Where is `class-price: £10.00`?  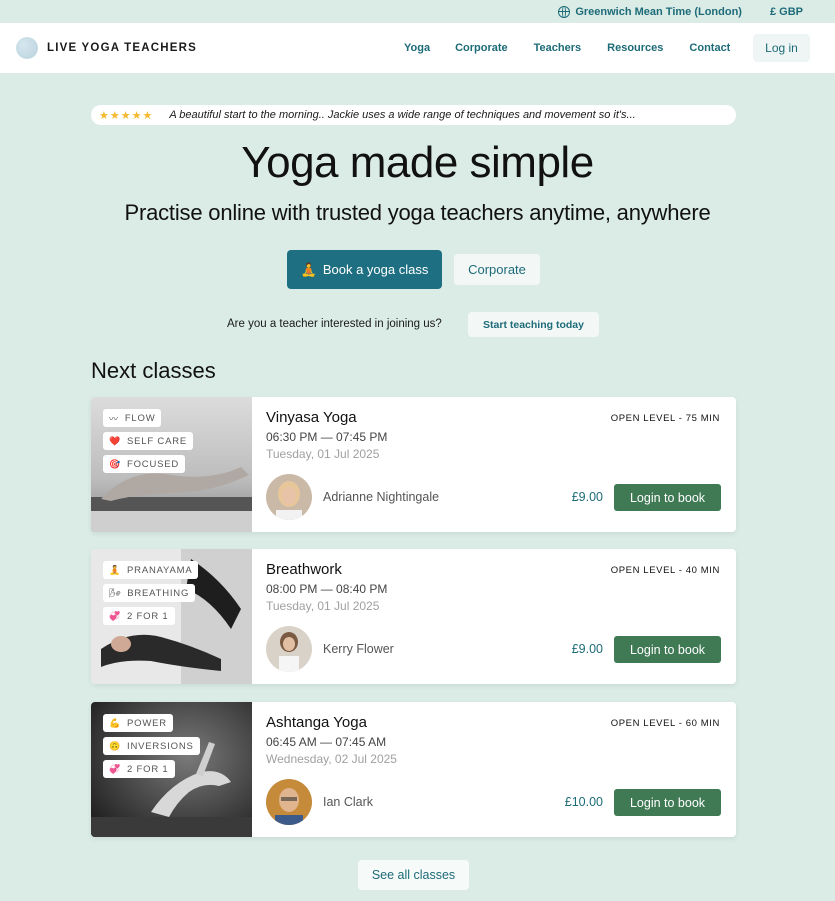 class-price: £10.00 is located at coordinates (583, 802).